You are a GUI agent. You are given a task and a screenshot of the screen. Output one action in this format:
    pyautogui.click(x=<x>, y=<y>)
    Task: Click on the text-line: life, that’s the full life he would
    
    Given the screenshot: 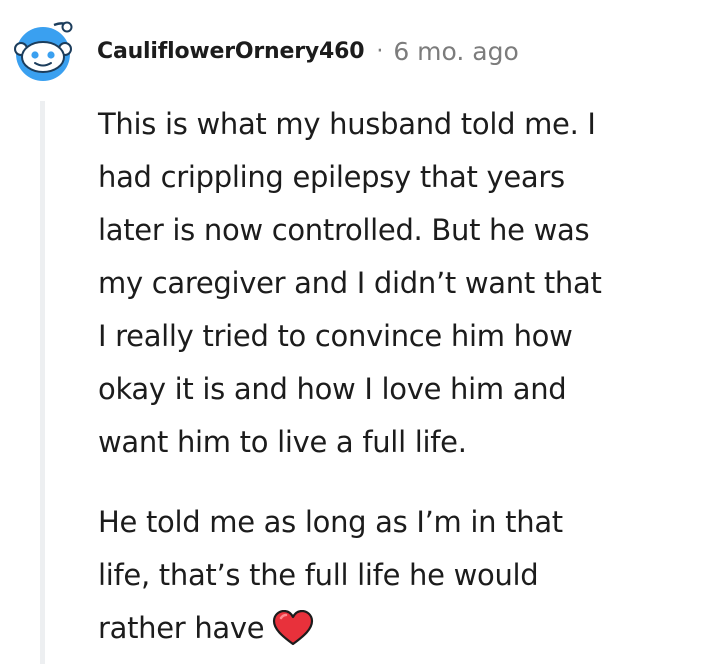 What is the action you would take?
    pyautogui.click(x=318, y=575)
    